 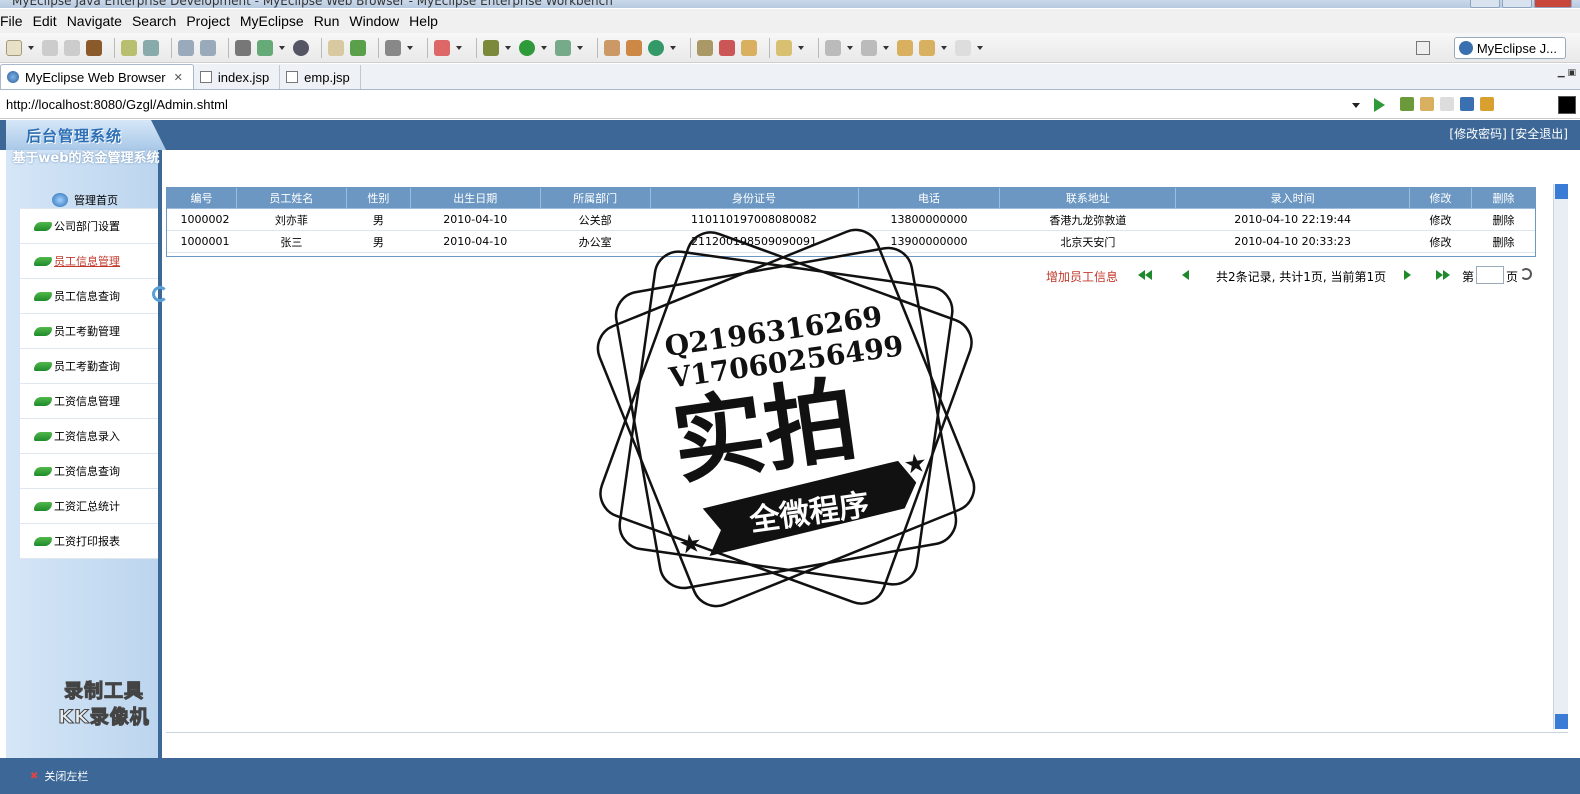 I want to click on menu-window: Window, so click(x=377, y=21).